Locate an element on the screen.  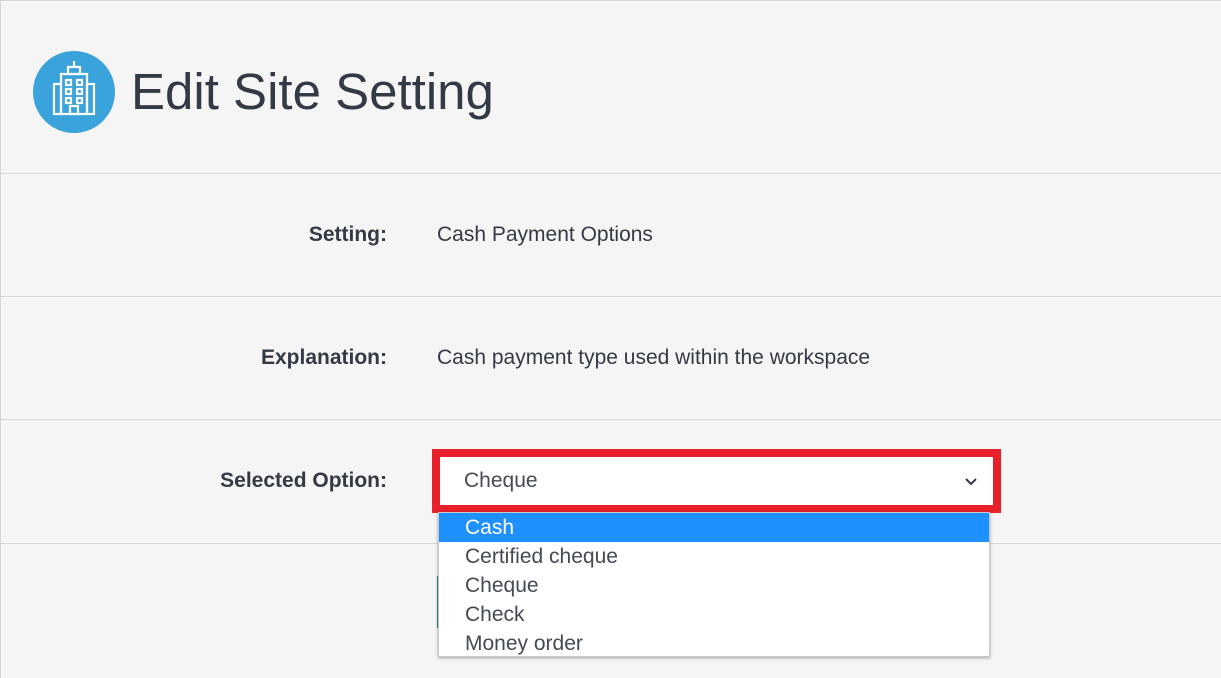
option-cash: Cash is located at coordinates (714, 527).